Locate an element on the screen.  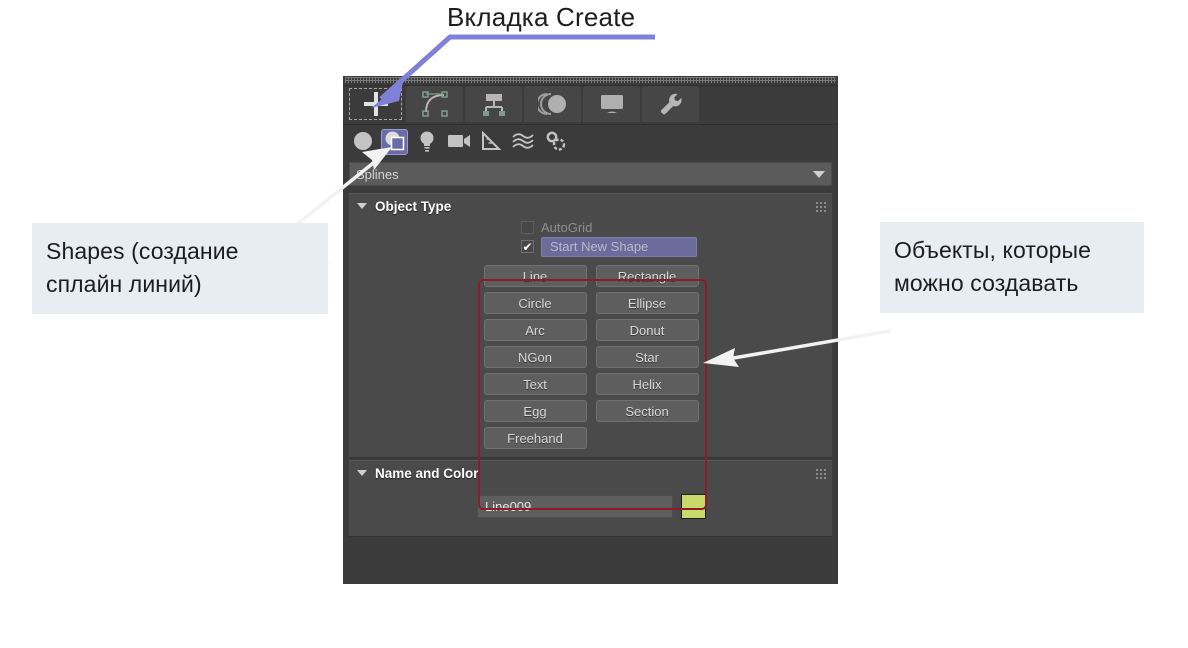
rollout-name-and-color: Name and Color Line009 is located at coordinates (590, 498).